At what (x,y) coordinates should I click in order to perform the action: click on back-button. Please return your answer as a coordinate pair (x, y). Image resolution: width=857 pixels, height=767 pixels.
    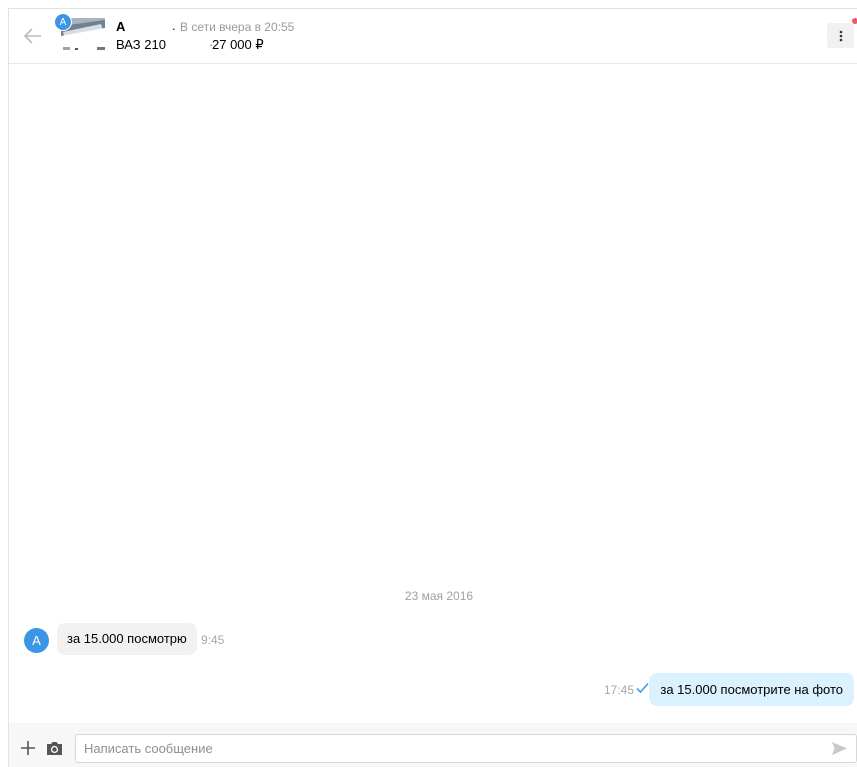
    Looking at the image, I should click on (33, 36).